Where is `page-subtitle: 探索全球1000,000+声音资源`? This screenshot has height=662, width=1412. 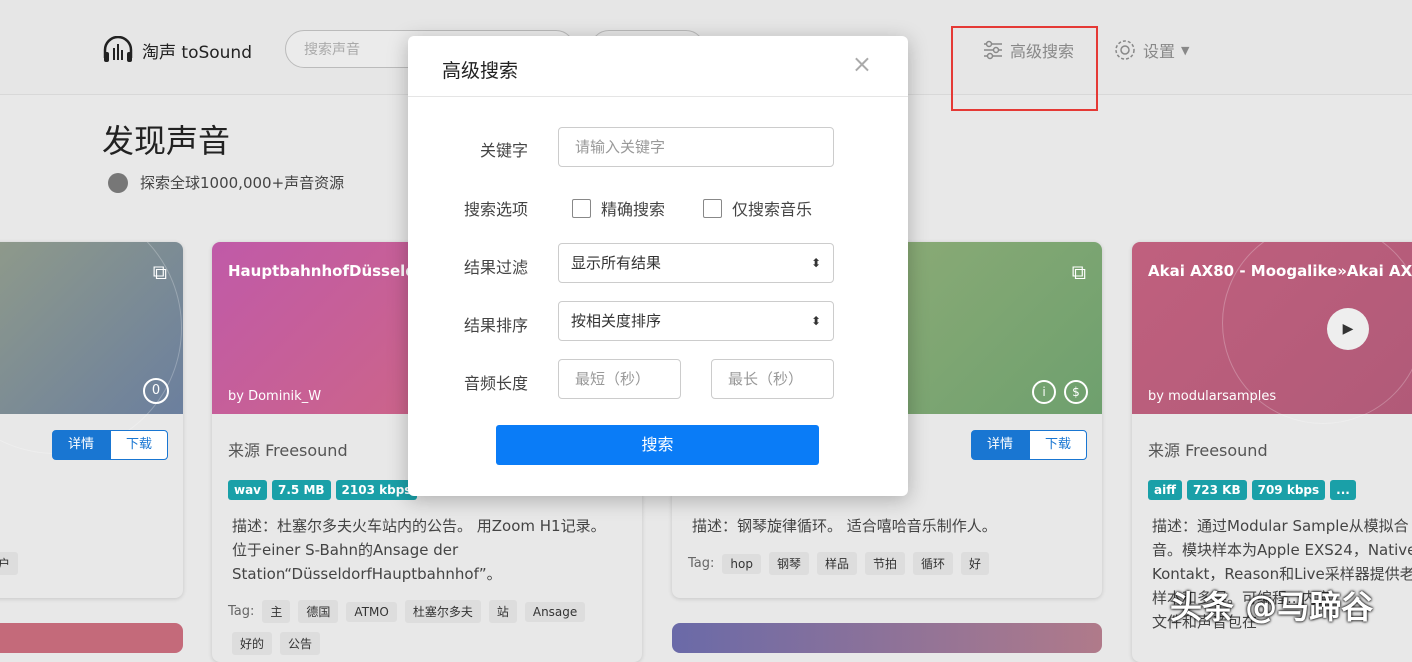
page-subtitle: 探索全球1000,000+声音资源 is located at coordinates (226, 182).